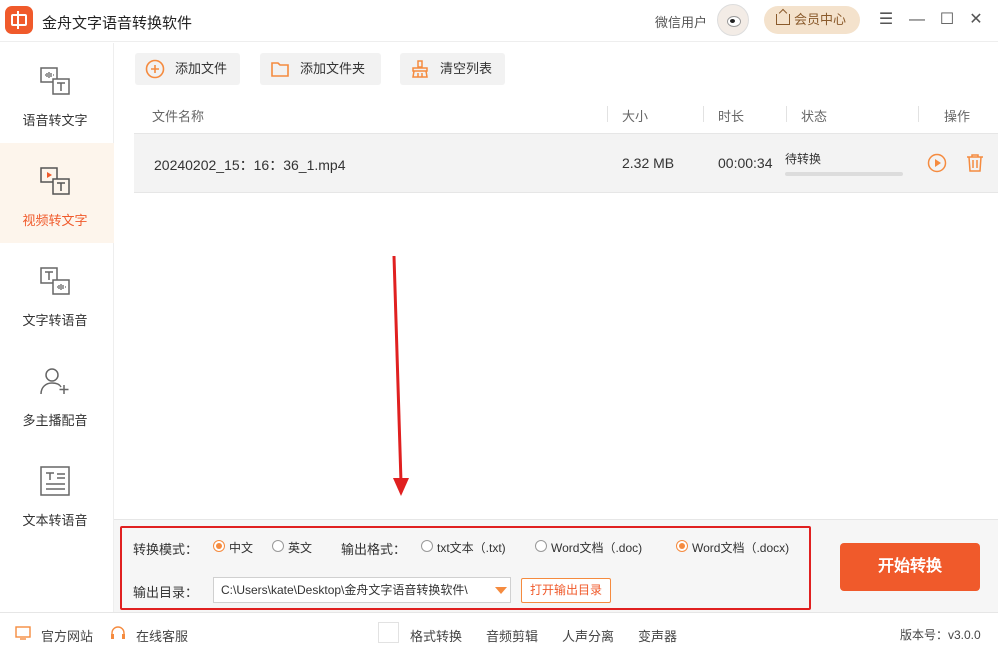 The image size is (998, 651). What do you see at coordinates (512, 635) in the screenshot?
I see `audio-edit-link: 音频剪辑` at bounding box center [512, 635].